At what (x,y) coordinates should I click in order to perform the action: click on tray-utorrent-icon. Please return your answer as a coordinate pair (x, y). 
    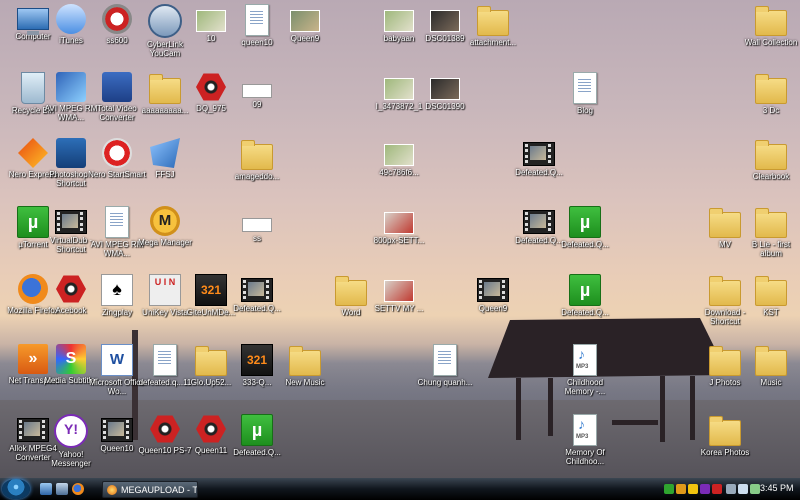
    Looking at the image, I should click on (669, 489).